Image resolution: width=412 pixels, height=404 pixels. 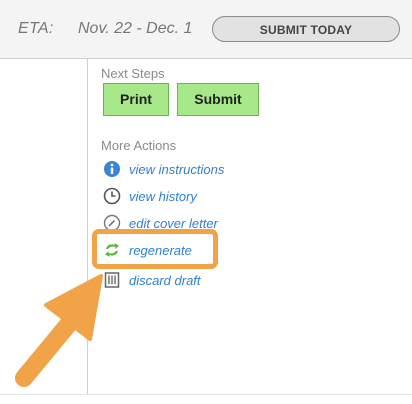 What do you see at coordinates (59, 330) in the screenshot?
I see `pointer-arrow-icon` at bounding box center [59, 330].